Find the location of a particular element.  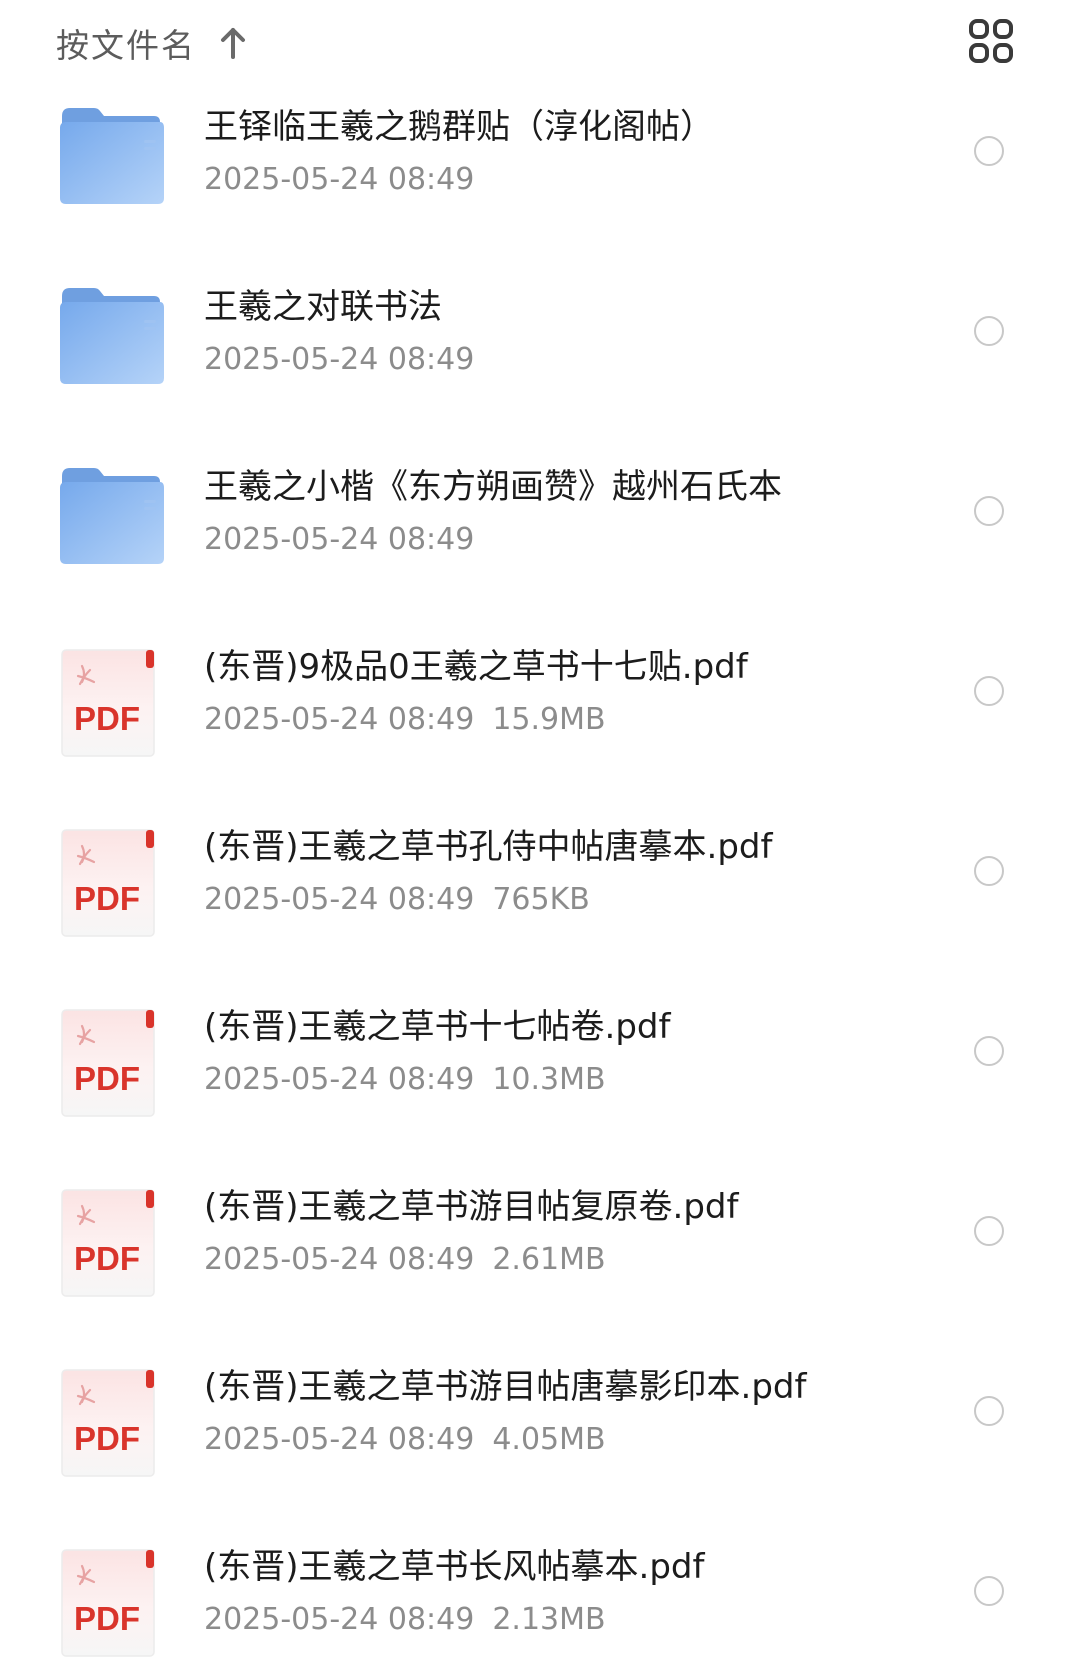

file-meta: 2025-05-24 08:49 2.13MB is located at coordinates (405, 1620).